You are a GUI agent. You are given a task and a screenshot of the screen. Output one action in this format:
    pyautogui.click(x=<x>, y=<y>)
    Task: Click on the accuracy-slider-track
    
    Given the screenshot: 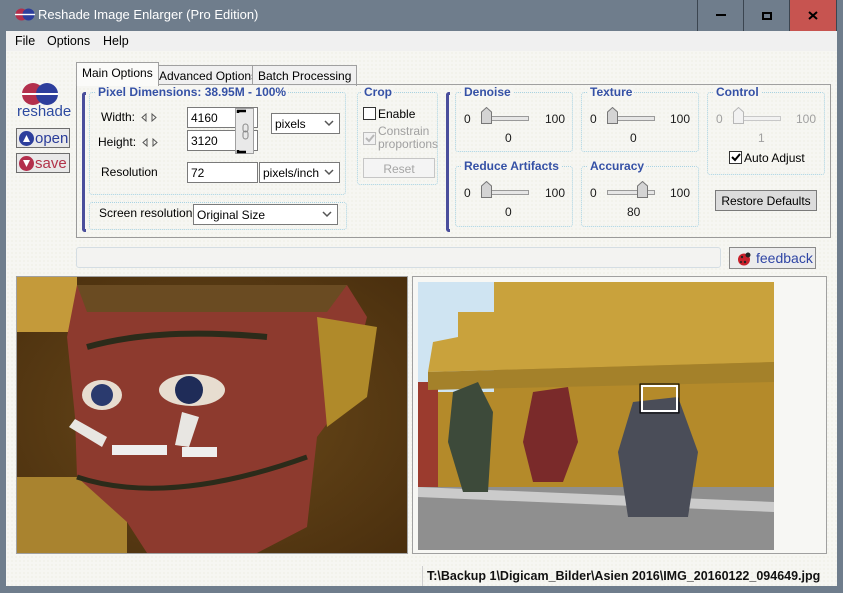 What is the action you would take?
    pyautogui.click(x=631, y=192)
    